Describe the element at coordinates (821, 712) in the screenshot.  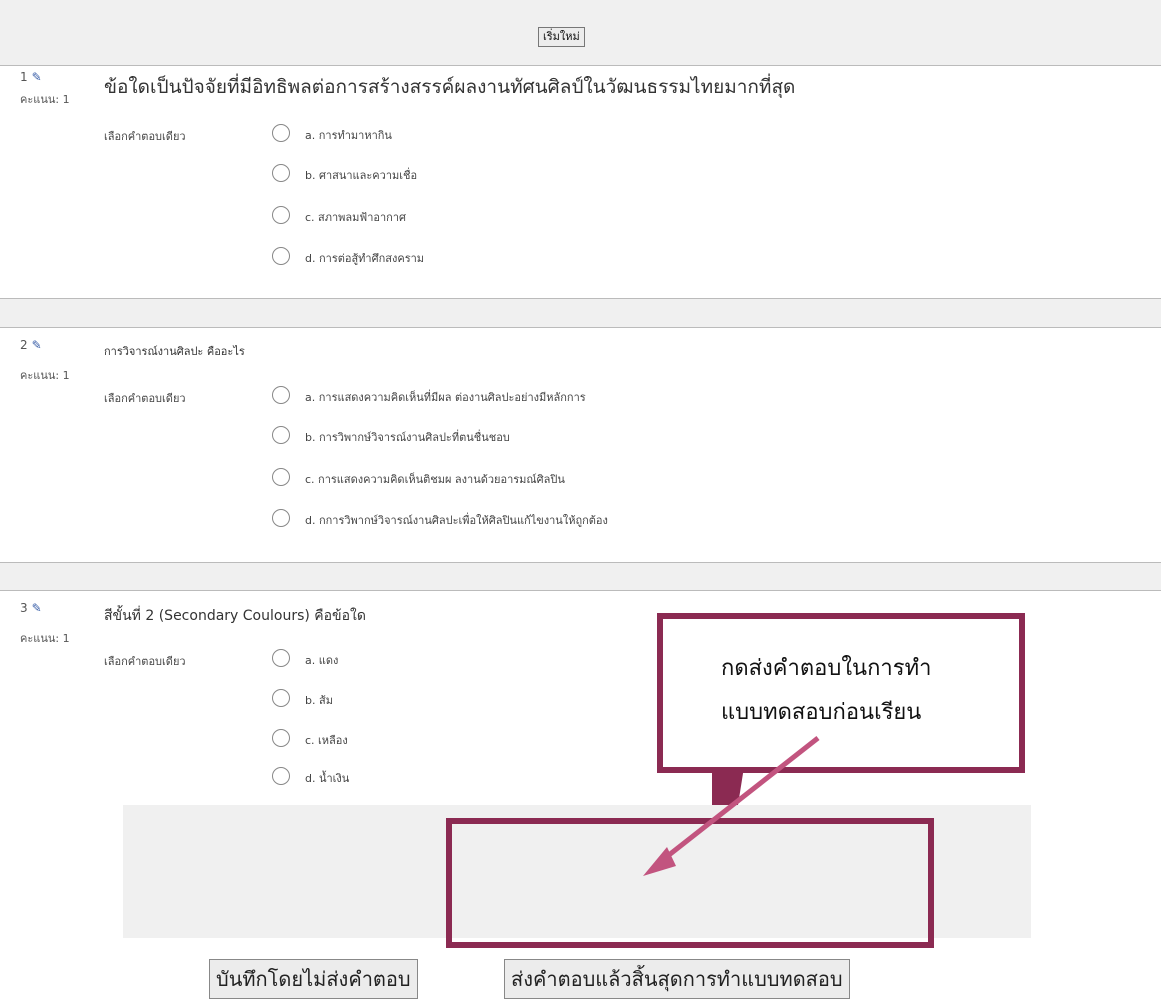
I see `callout-line-2: แบบทดสอบก่อนเรียน` at that location.